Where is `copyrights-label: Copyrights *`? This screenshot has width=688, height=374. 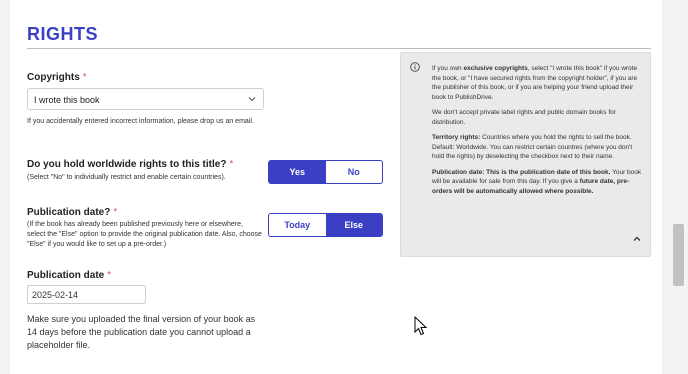
copyrights-label: Copyrights * is located at coordinates (57, 77).